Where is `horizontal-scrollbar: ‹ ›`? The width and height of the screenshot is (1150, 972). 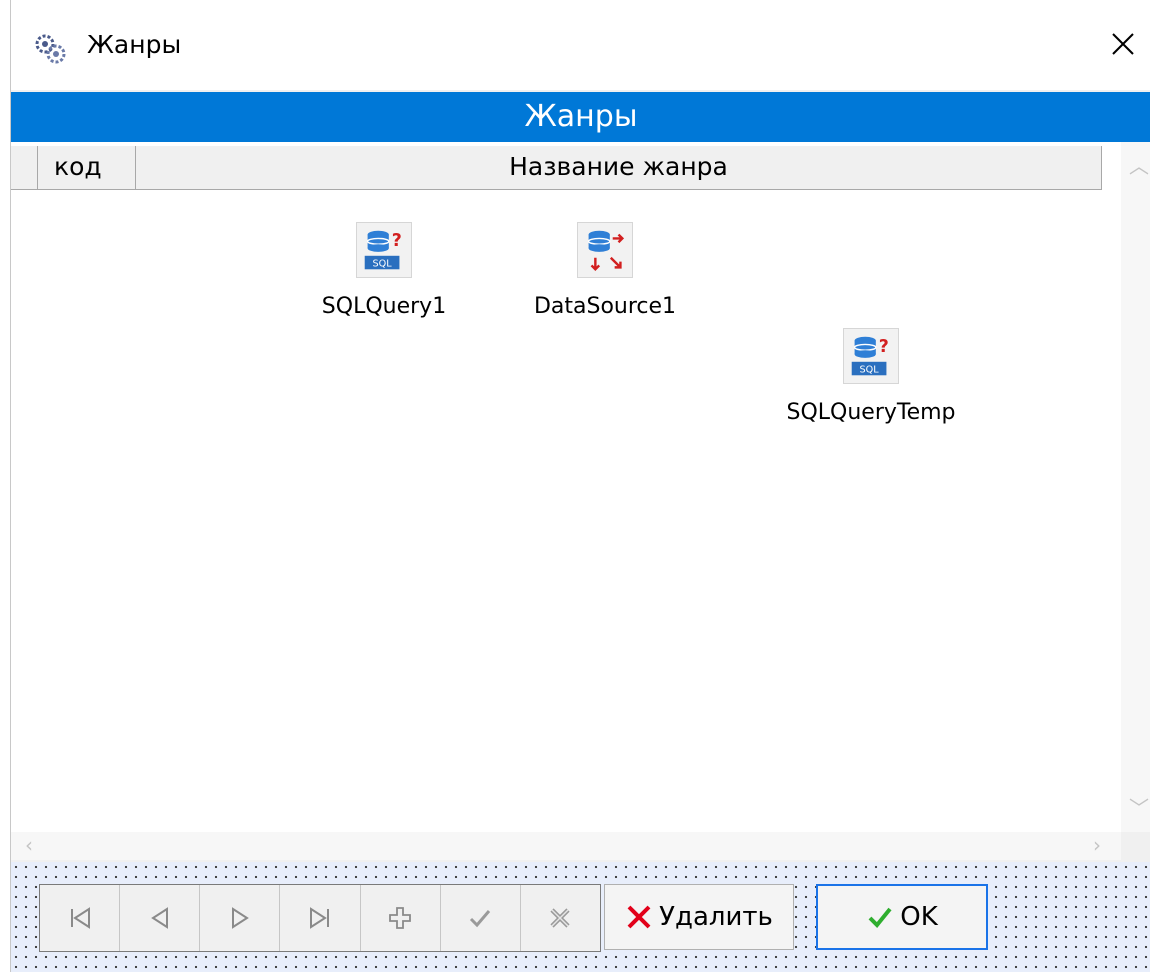
horizontal-scrollbar: ‹ › is located at coordinates (566, 846).